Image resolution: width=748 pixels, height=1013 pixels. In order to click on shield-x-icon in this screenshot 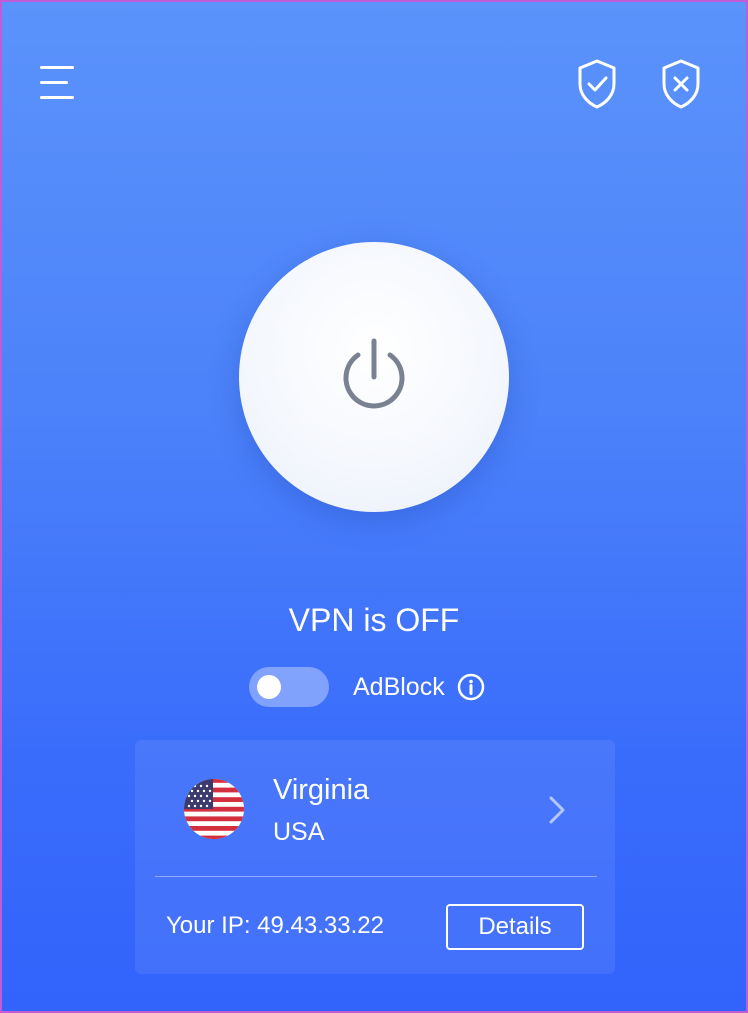, I will do `click(681, 84)`.